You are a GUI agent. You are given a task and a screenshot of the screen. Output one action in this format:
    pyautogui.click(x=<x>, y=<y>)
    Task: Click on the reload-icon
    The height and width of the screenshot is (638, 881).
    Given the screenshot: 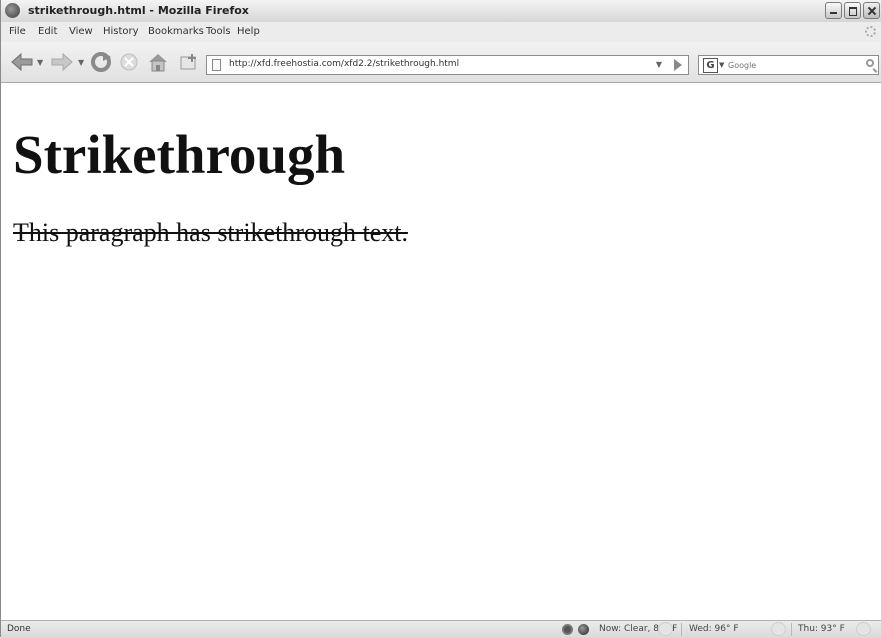 What is the action you would take?
    pyautogui.click(x=101, y=62)
    